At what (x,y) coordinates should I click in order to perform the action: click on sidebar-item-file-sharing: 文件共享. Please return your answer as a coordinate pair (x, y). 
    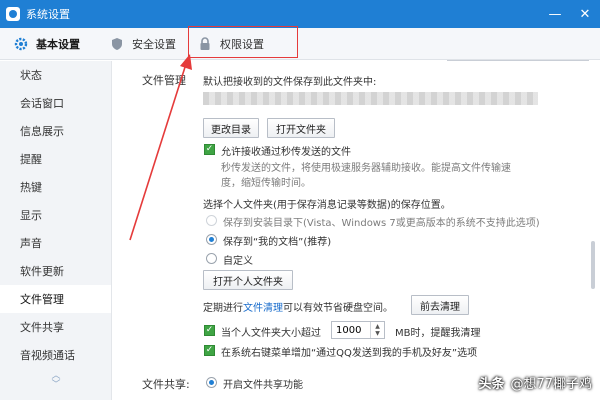
    Looking at the image, I should click on (55, 327).